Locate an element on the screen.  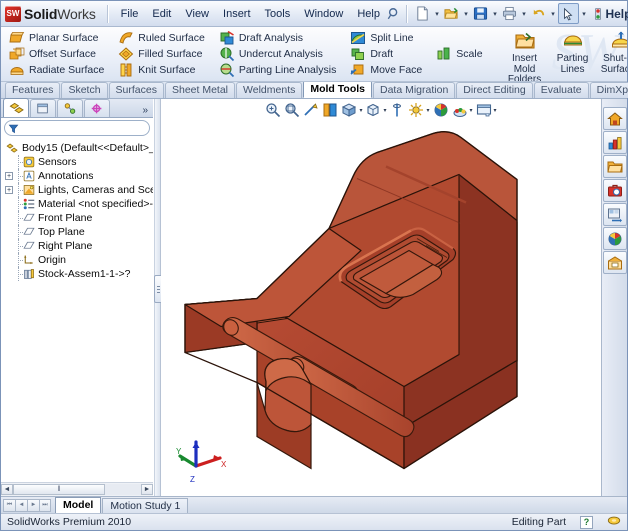
tab-features: Features is located at coordinates (33, 90).